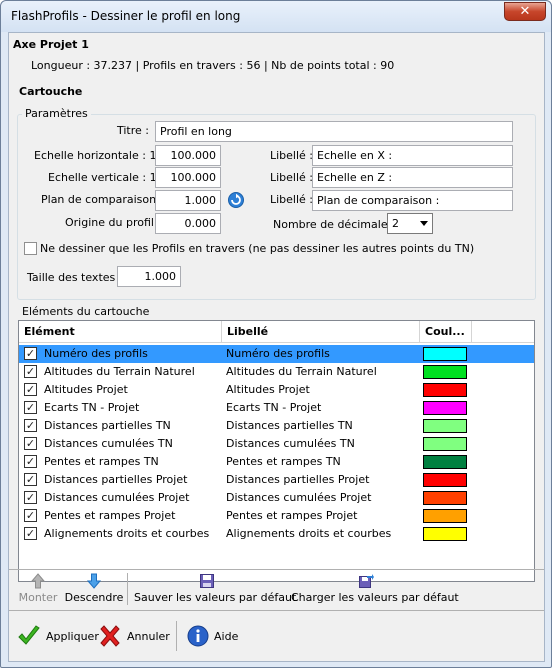 This screenshot has height=668, width=552. I want to click on row-element: Alignements droits et courbes, so click(127, 533).